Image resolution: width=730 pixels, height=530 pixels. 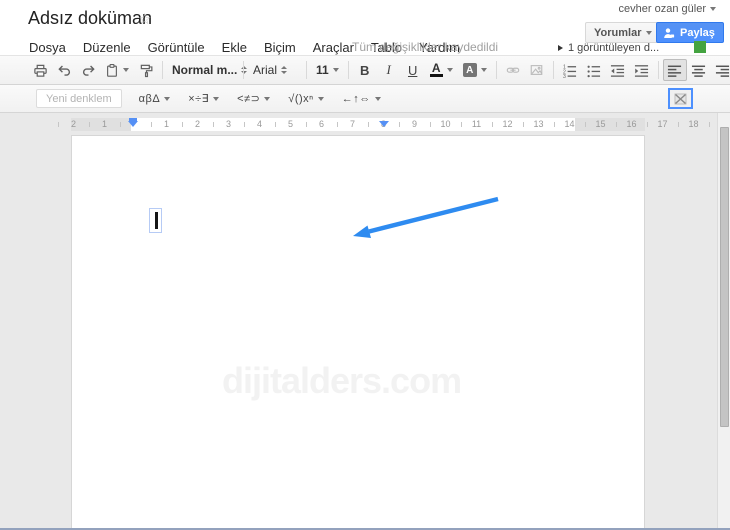 What do you see at coordinates (623, 32) in the screenshot?
I see `comments-button: Yorumlar` at bounding box center [623, 32].